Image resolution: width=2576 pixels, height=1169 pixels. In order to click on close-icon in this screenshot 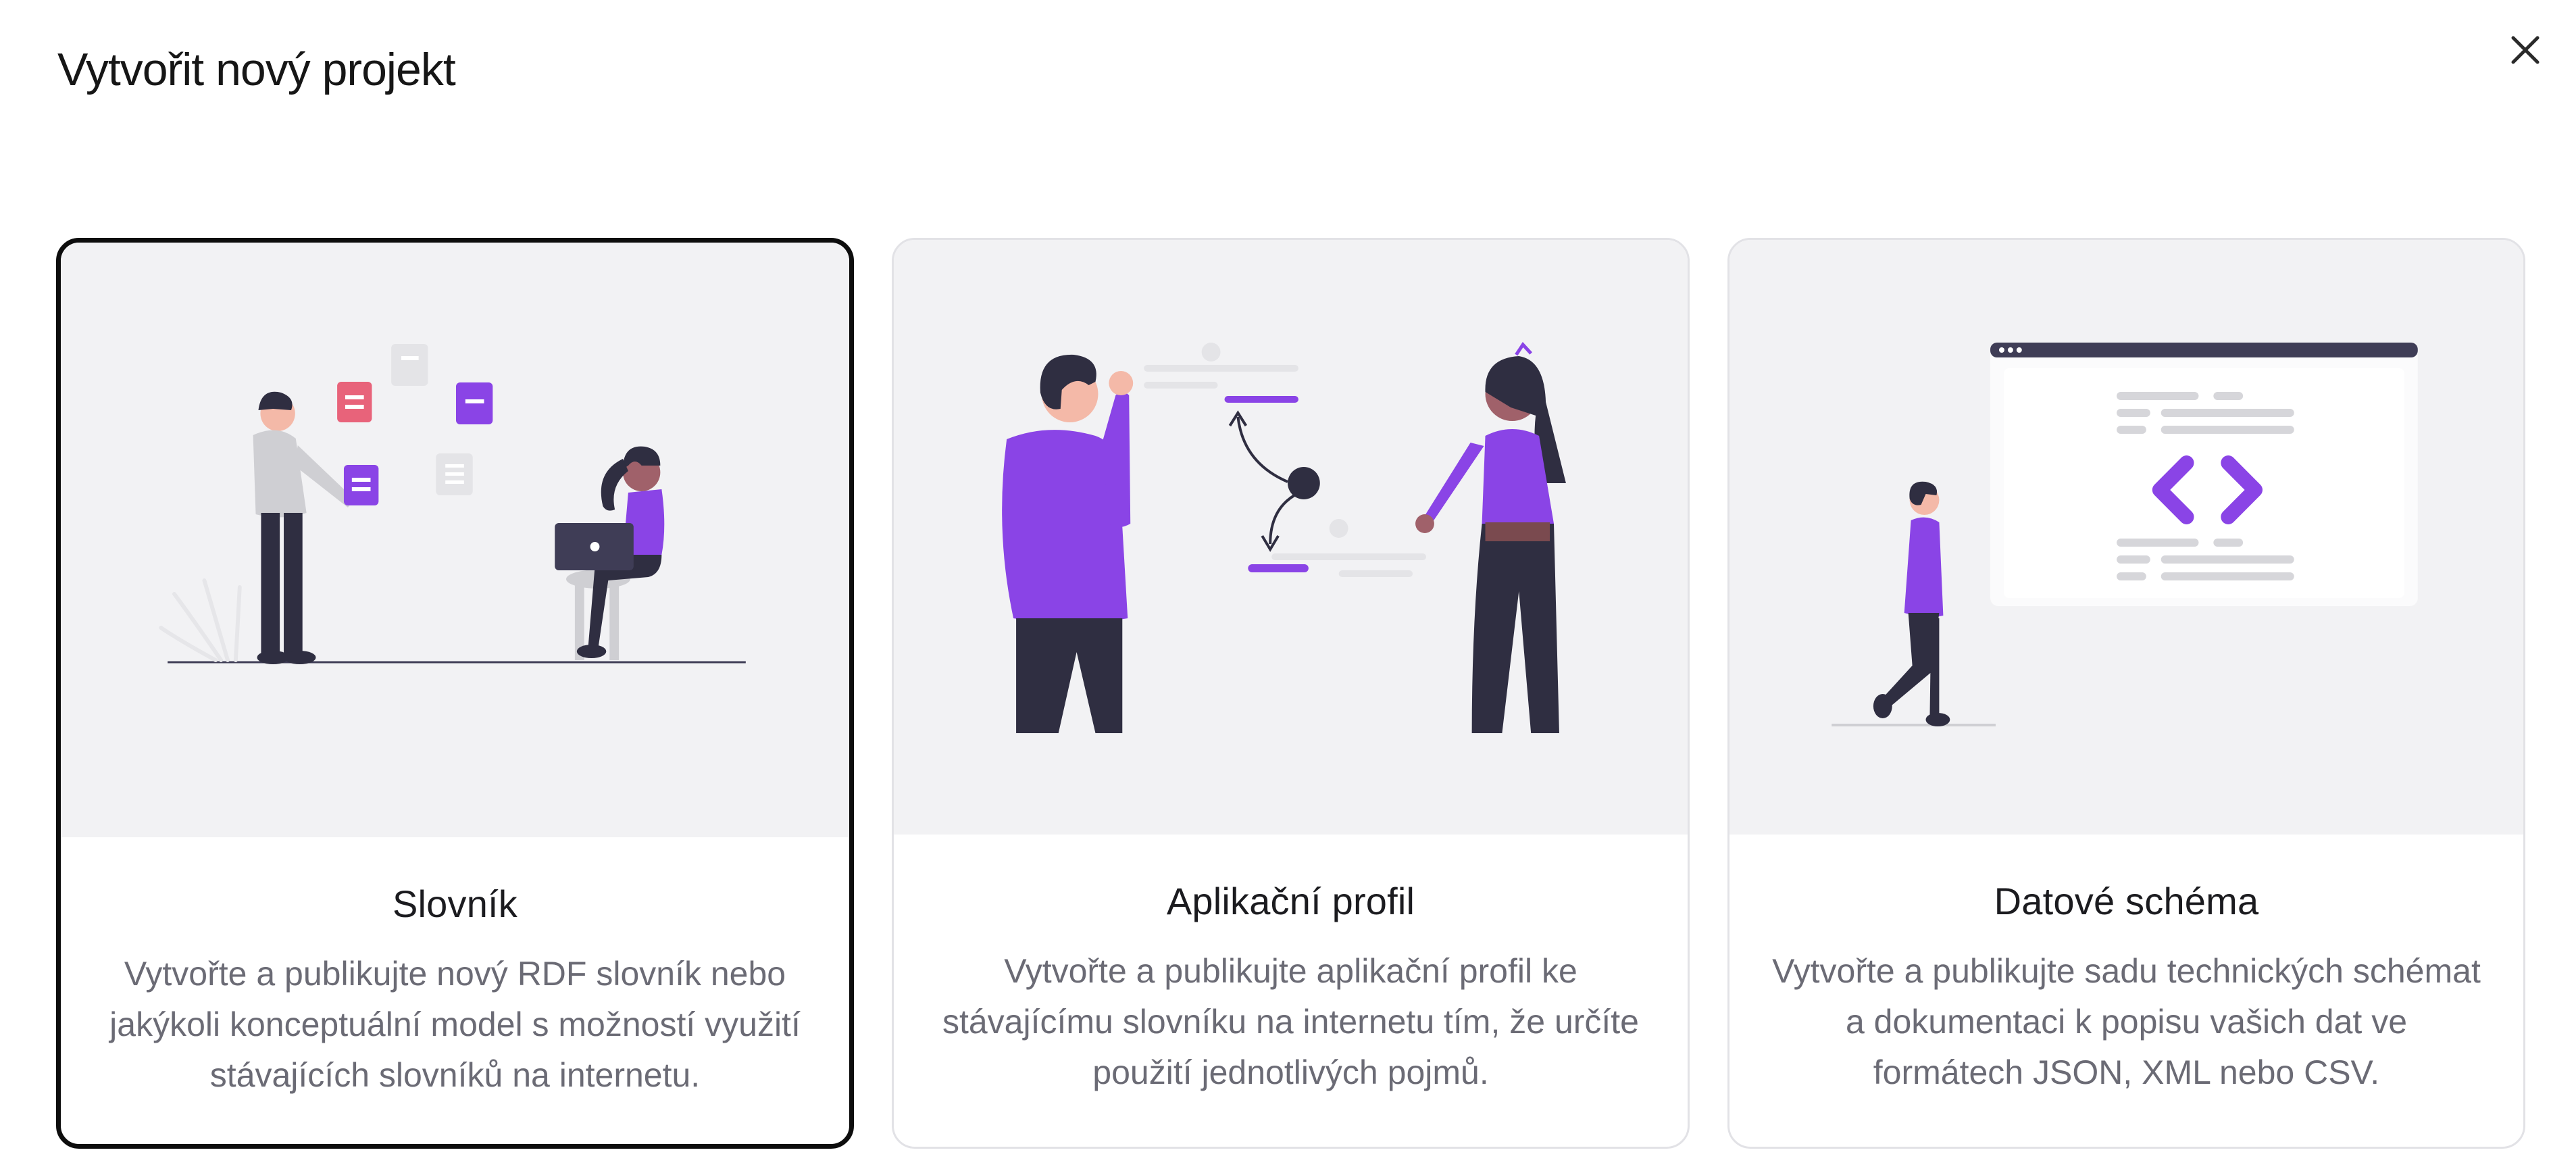, I will do `click(2525, 50)`.